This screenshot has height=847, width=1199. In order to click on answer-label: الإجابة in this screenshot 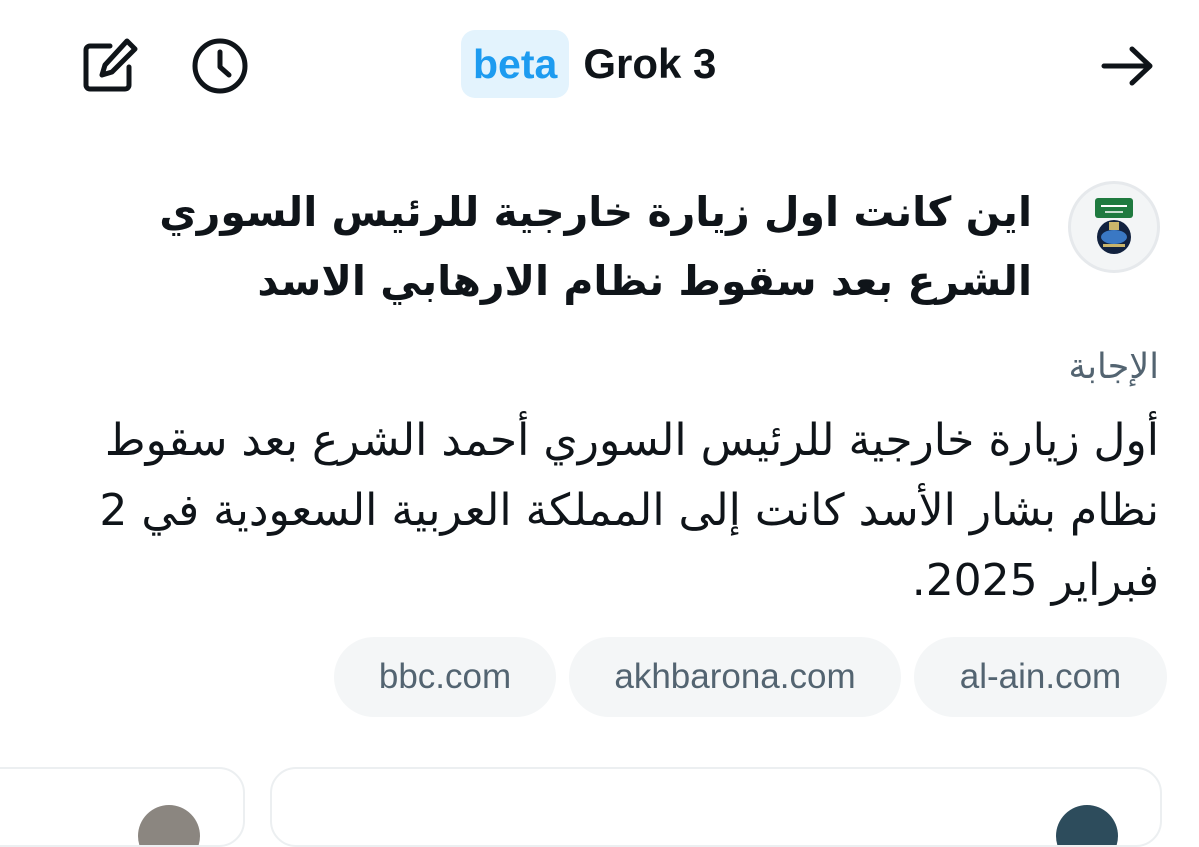, I will do `click(1114, 367)`.